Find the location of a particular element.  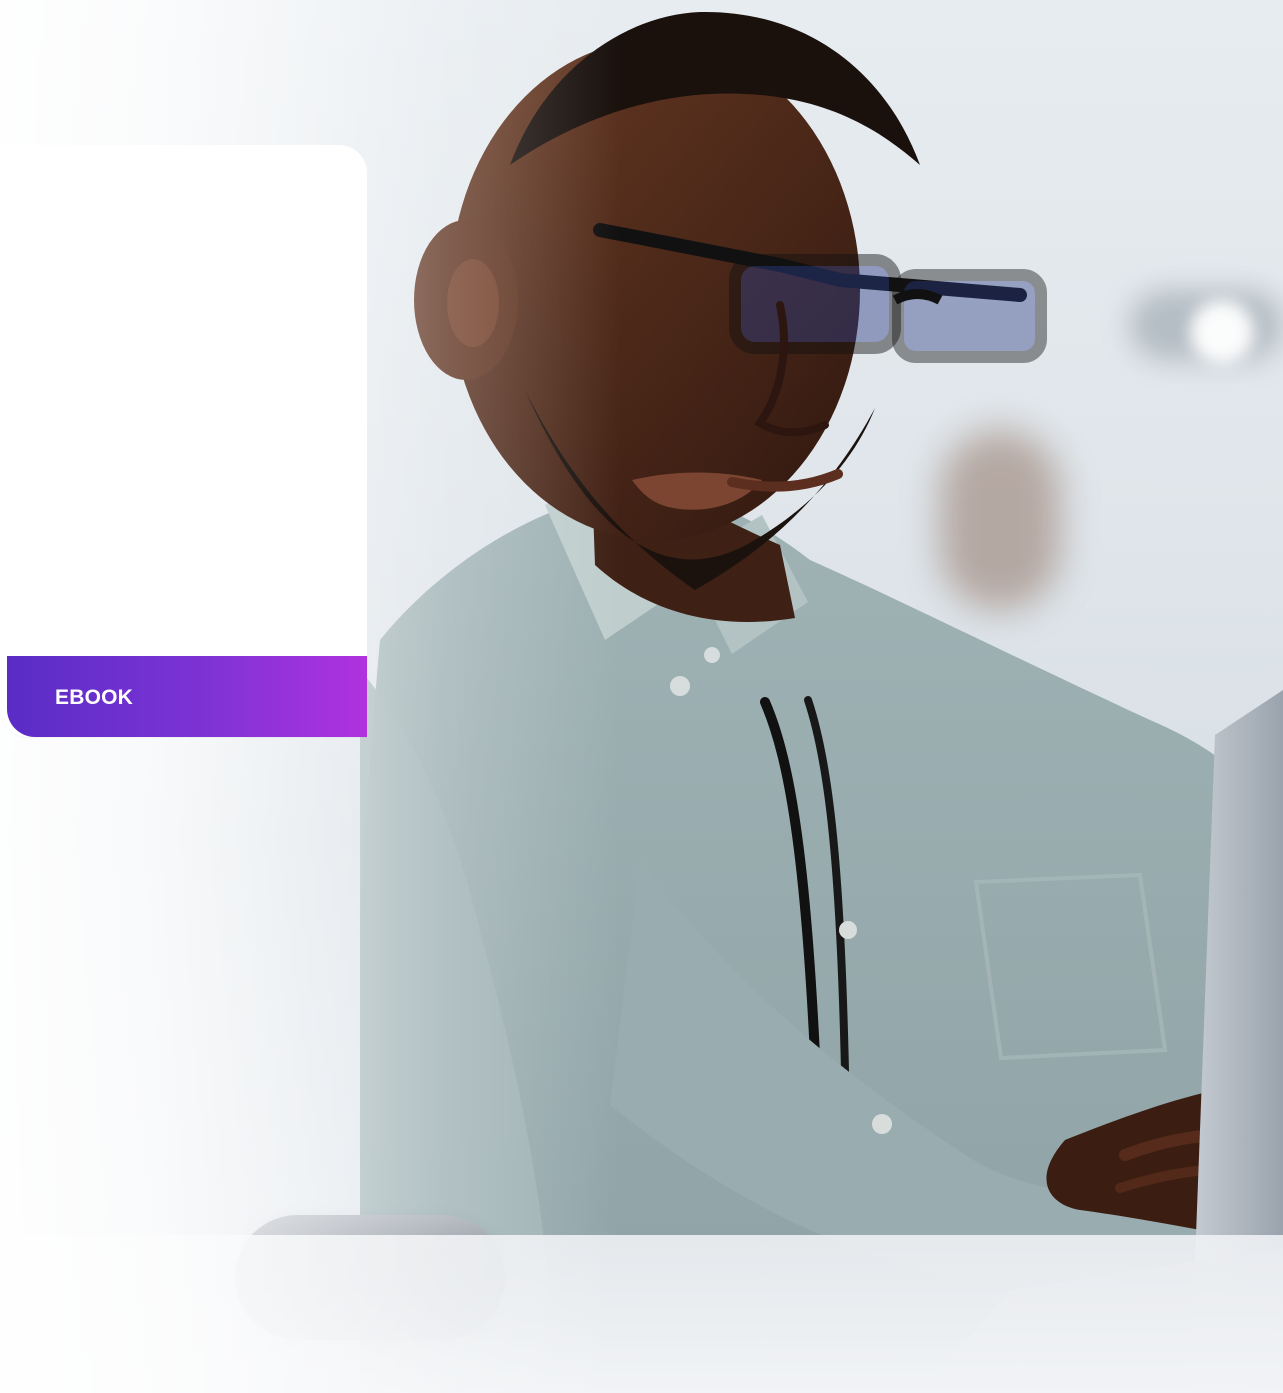

ebook-label: EBOOK is located at coordinates (94, 697).